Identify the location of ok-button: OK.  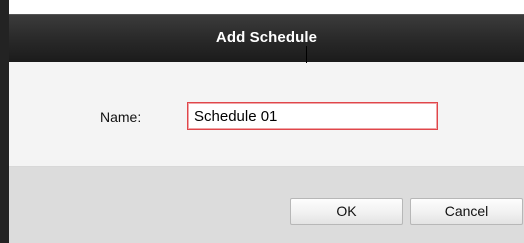
(346, 211).